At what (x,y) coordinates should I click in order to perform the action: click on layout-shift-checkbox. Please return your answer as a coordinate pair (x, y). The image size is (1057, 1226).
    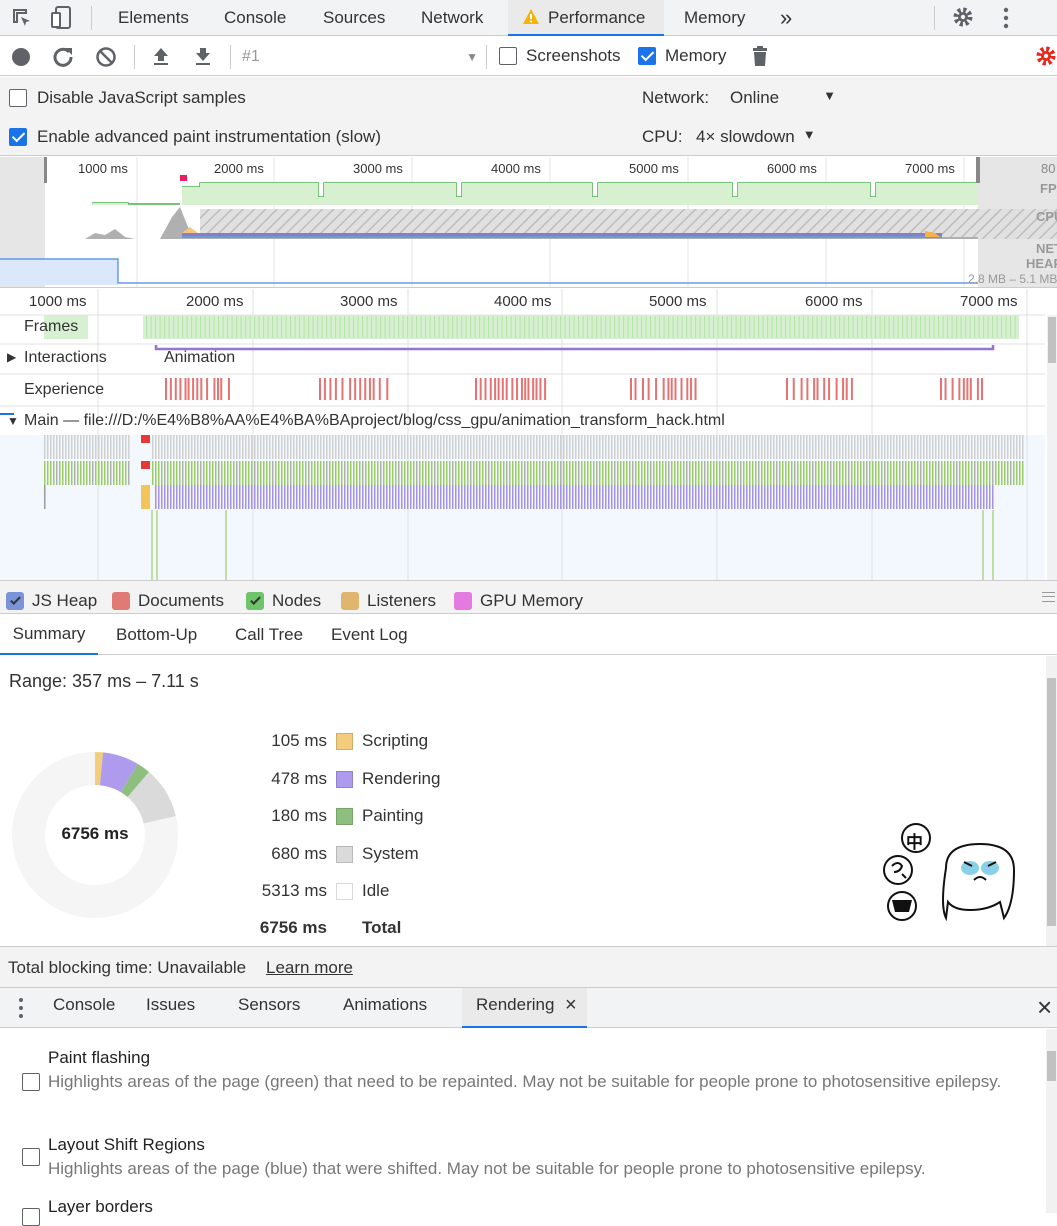
    Looking at the image, I should click on (31, 1157).